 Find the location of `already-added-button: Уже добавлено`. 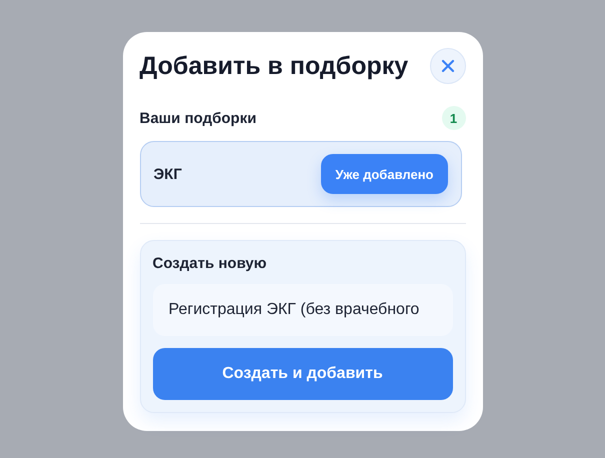

already-added-button: Уже добавлено is located at coordinates (384, 174).